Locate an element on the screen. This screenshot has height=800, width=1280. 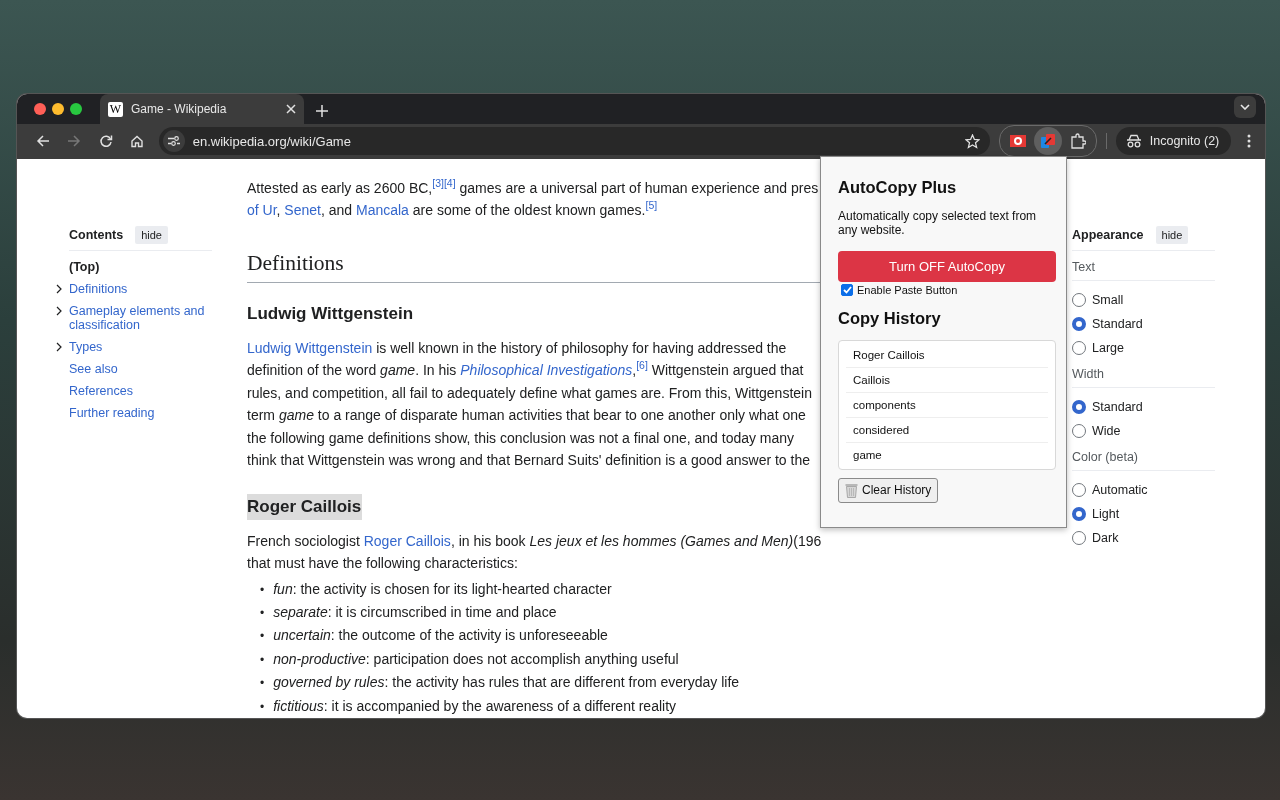
left-arrow-icon is located at coordinates (42, 141).